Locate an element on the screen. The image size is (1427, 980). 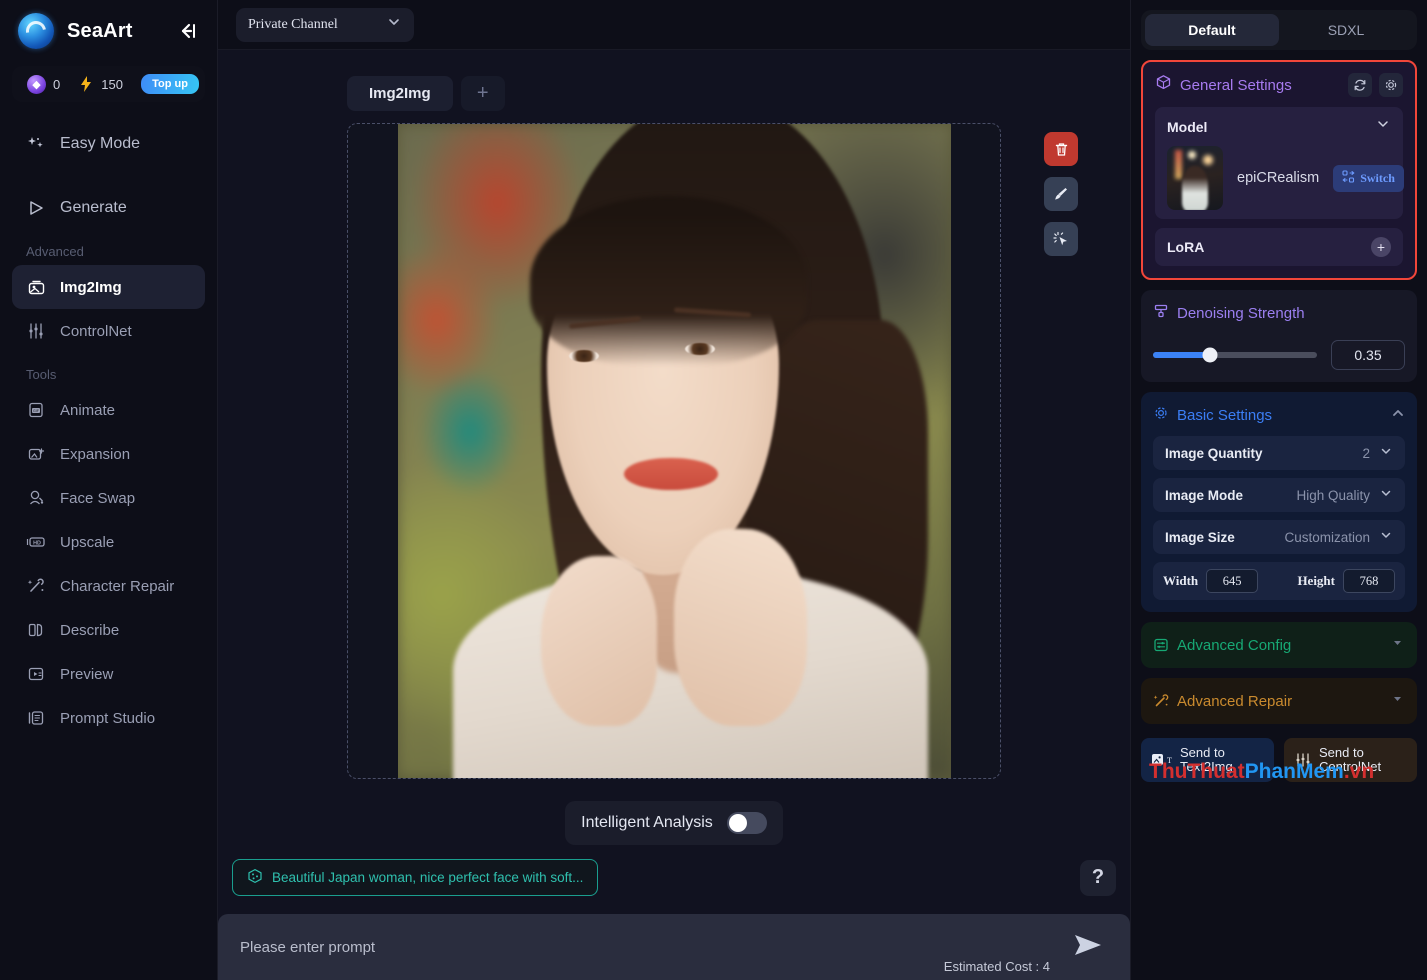
sidebar-section-tools: Tools is located at coordinates (41, 374).